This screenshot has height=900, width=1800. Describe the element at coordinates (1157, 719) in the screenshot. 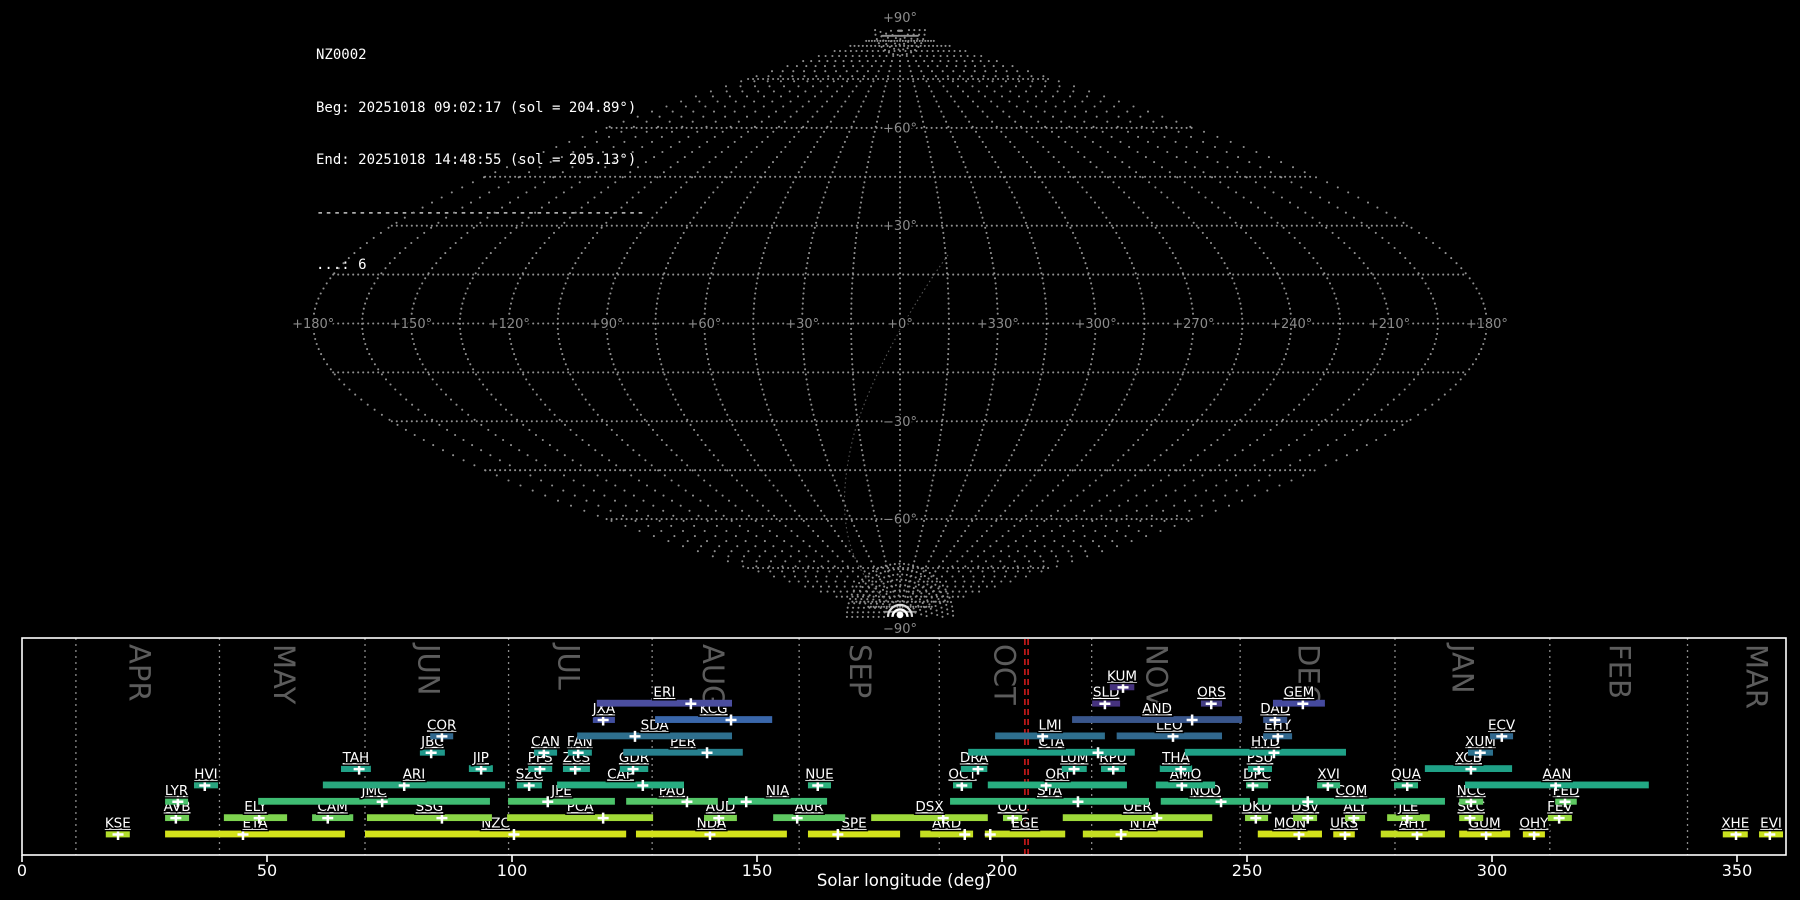

I see `shower-bar-AND` at that location.